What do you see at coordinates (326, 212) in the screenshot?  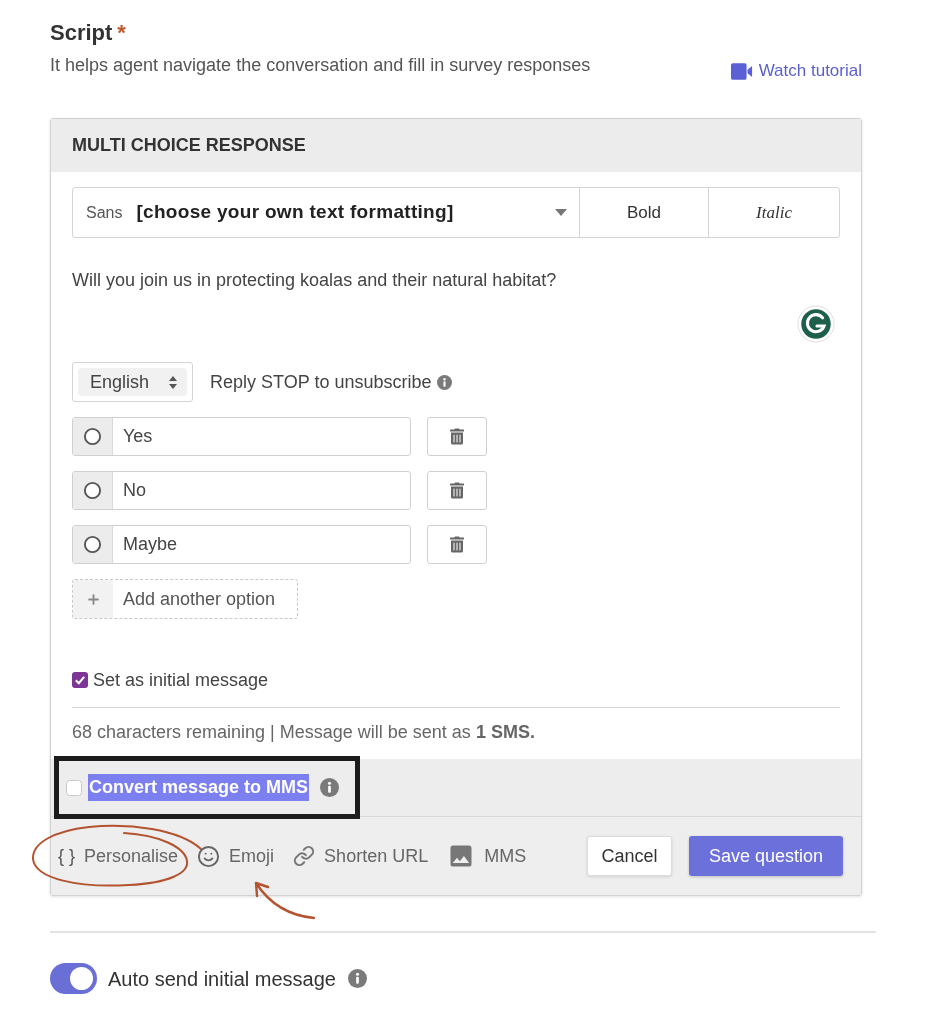 I see `font-dropdown: Sans [choose your own text formatting]` at bounding box center [326, 212].